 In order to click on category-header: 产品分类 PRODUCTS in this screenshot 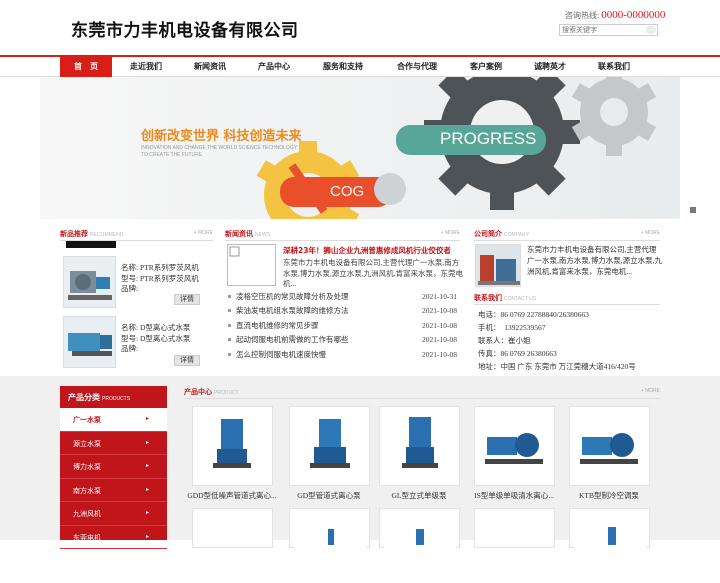, I will do `click(113, 397)`.